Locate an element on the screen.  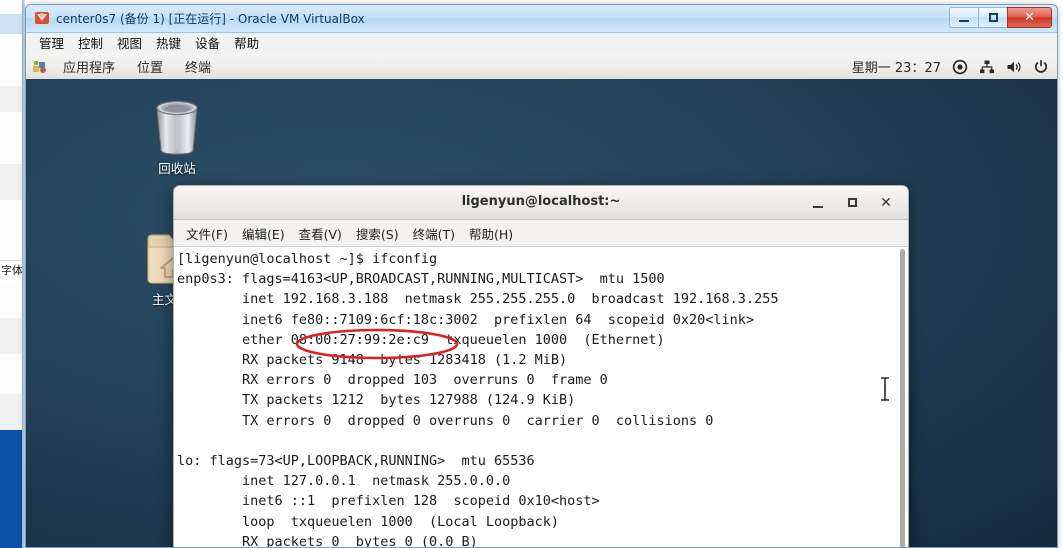
term-menu-file: 文件(F) is located at coordinates (207, 233).